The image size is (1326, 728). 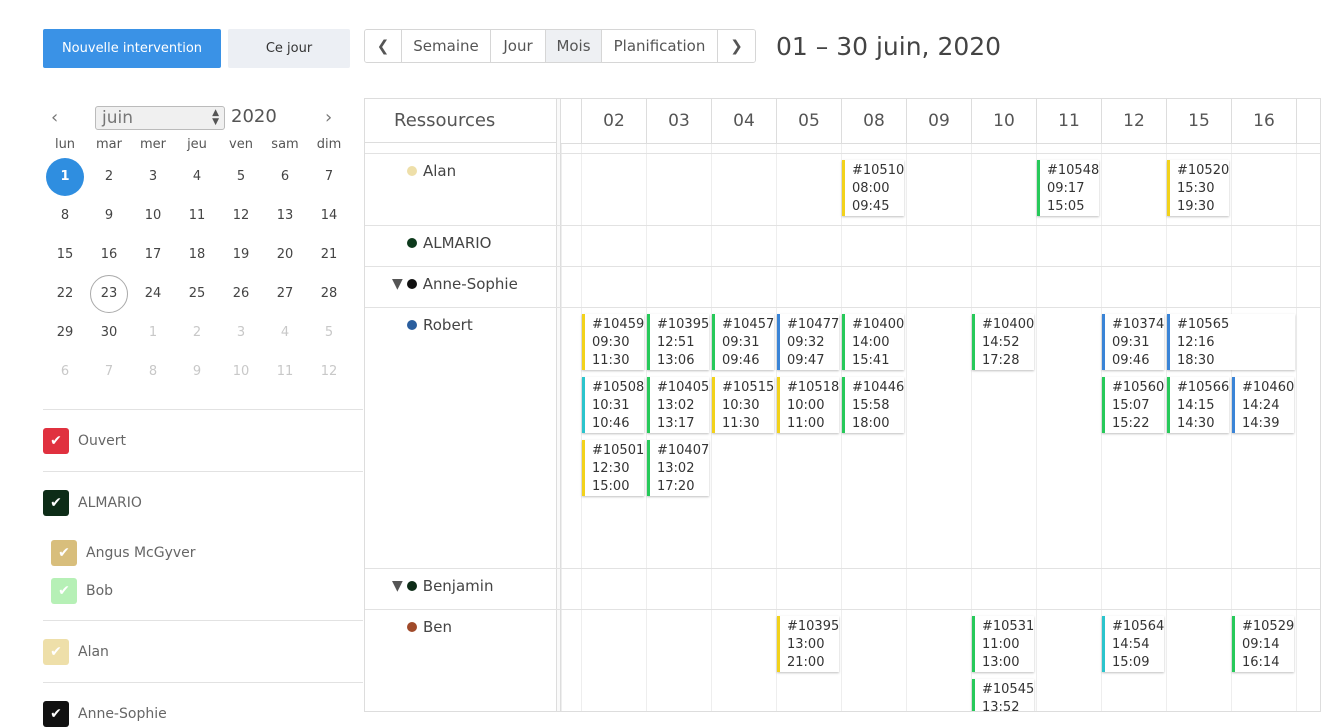 What do you see at coordinates (203, 503) in the screenshot?
I see `filter-item: ✔ ALMARIO` at bounding box center [203, 503].